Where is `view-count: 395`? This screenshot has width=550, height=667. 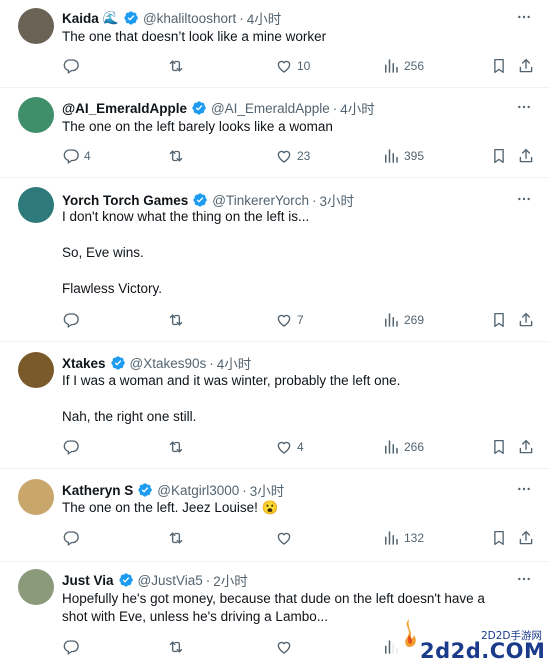
view-count: 395 is located at coordinates (414, 156).